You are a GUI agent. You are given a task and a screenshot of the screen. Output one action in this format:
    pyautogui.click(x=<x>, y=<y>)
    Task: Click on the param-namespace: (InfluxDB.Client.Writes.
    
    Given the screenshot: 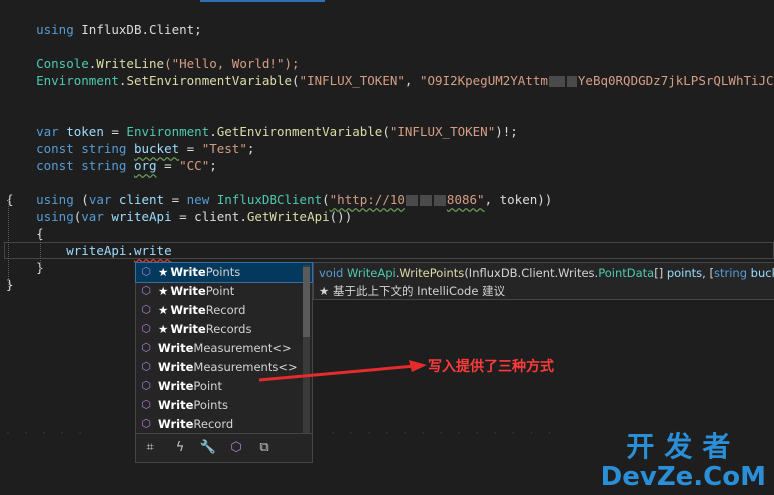 What is the action you would take?
    pyautogui.click(x=531, y=273)
    